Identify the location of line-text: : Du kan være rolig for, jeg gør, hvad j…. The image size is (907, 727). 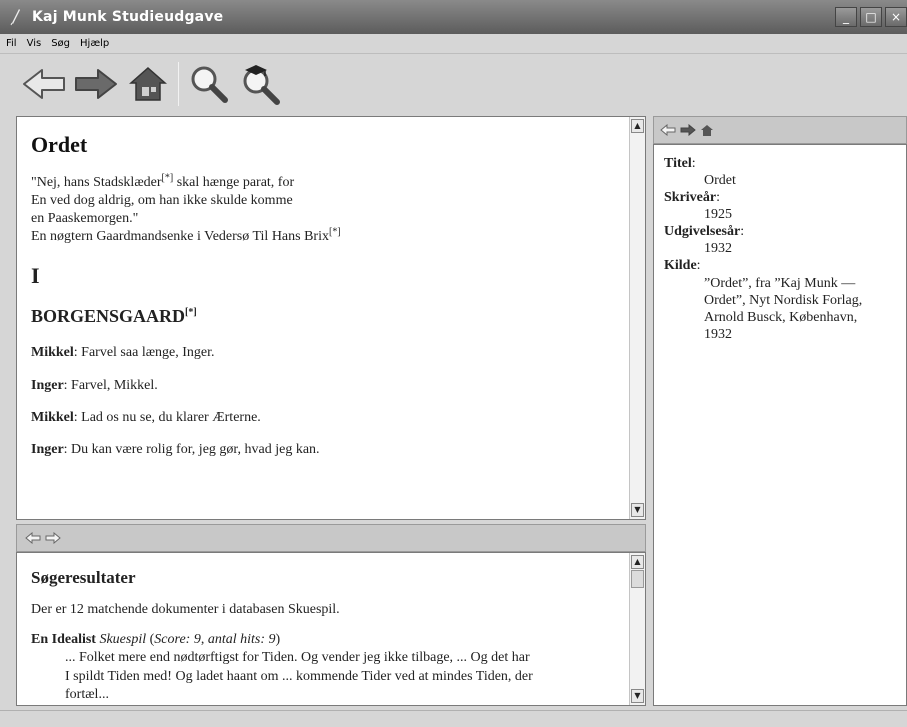
(191, 449).